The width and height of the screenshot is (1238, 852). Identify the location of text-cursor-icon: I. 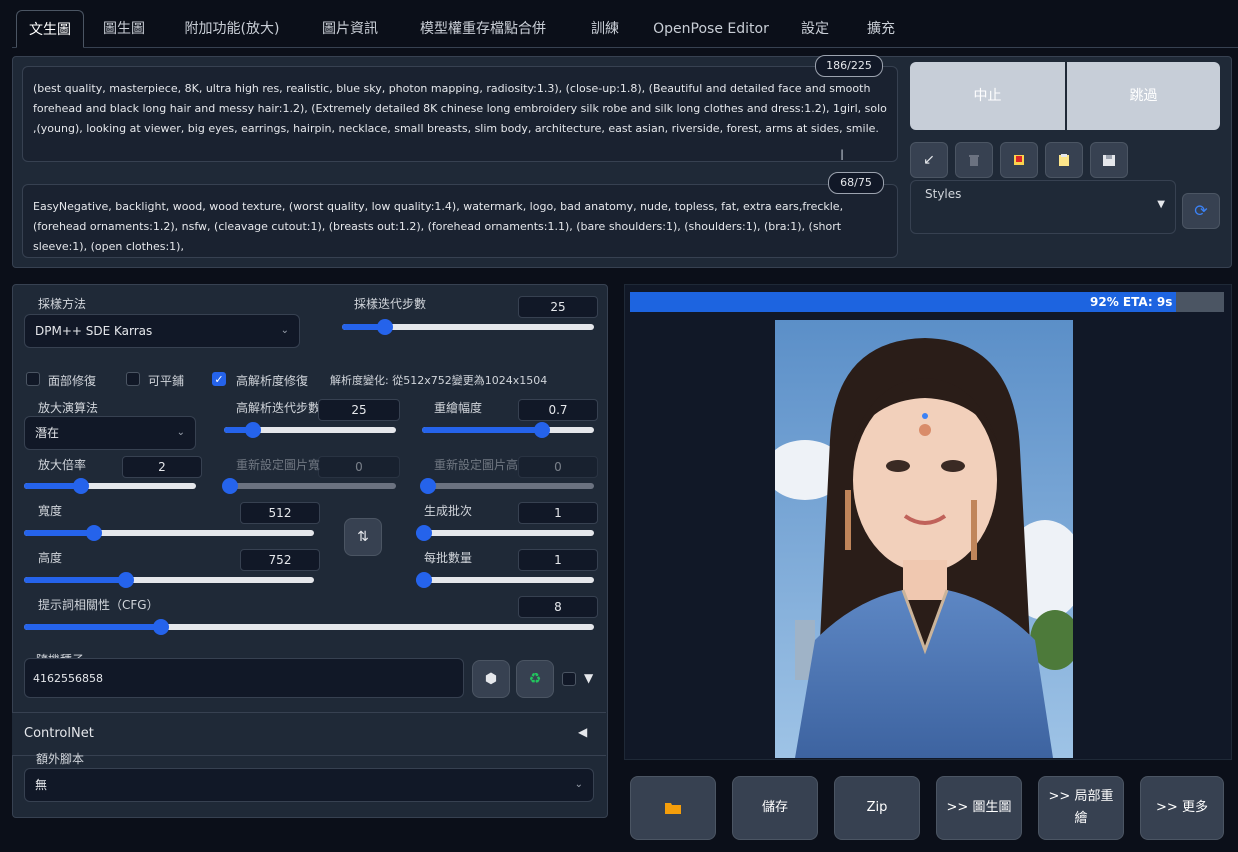
(842, 156).